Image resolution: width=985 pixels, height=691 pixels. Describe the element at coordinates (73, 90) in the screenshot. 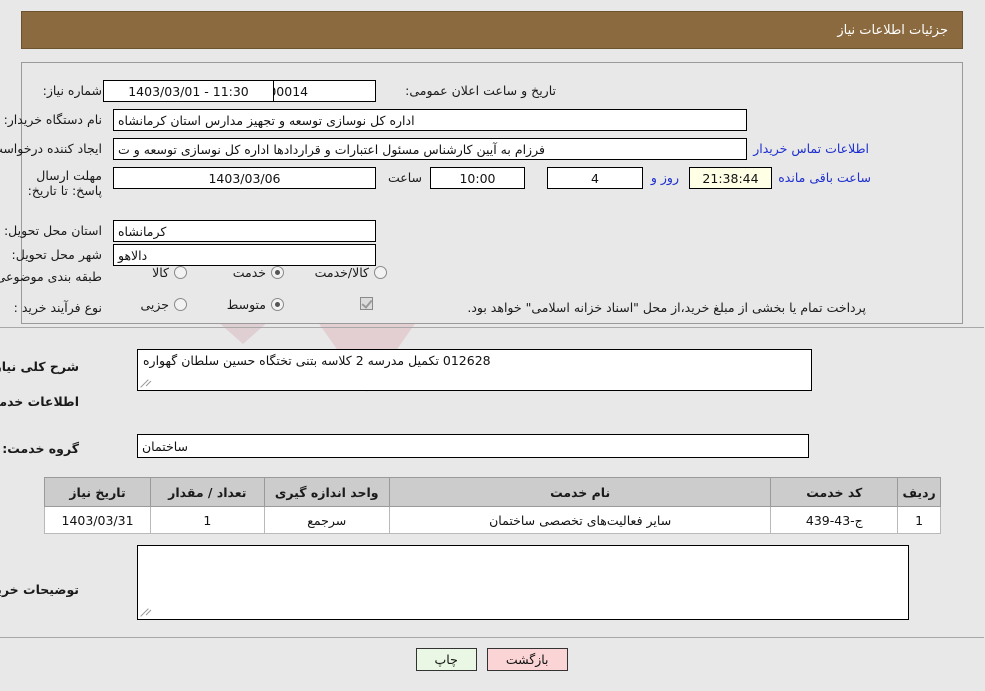

I see `need-number-label: شماره نیاز:` at that location.